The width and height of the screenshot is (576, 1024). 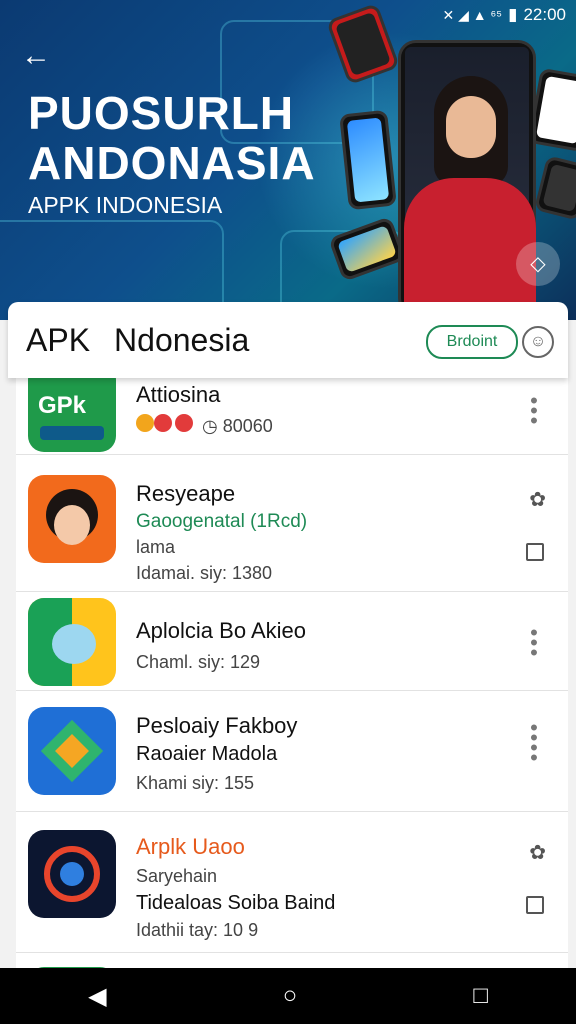 I want to click on app-list-item: GPk Attiosina ◷ 80060 • • •, so click(x=292, y=416).